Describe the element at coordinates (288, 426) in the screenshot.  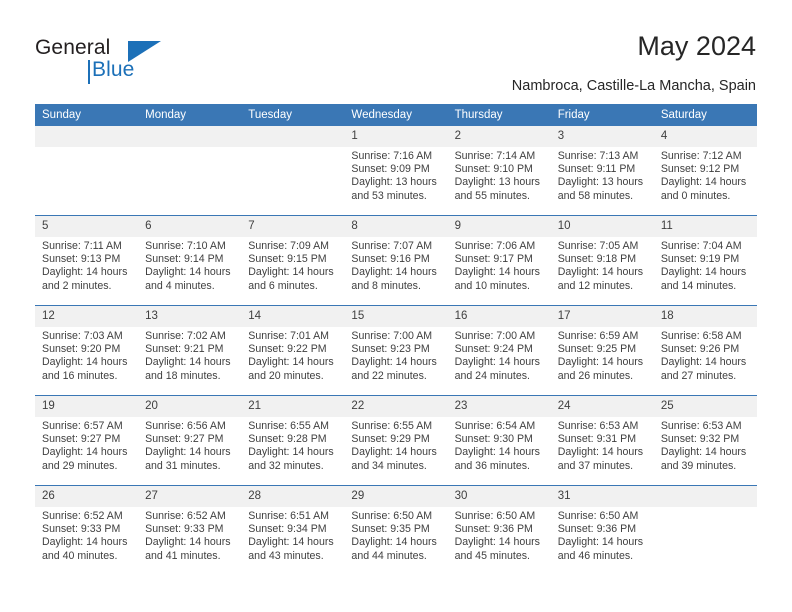
I see `day-sunrise-line: Sunrise: 6:55 AM` at that location.